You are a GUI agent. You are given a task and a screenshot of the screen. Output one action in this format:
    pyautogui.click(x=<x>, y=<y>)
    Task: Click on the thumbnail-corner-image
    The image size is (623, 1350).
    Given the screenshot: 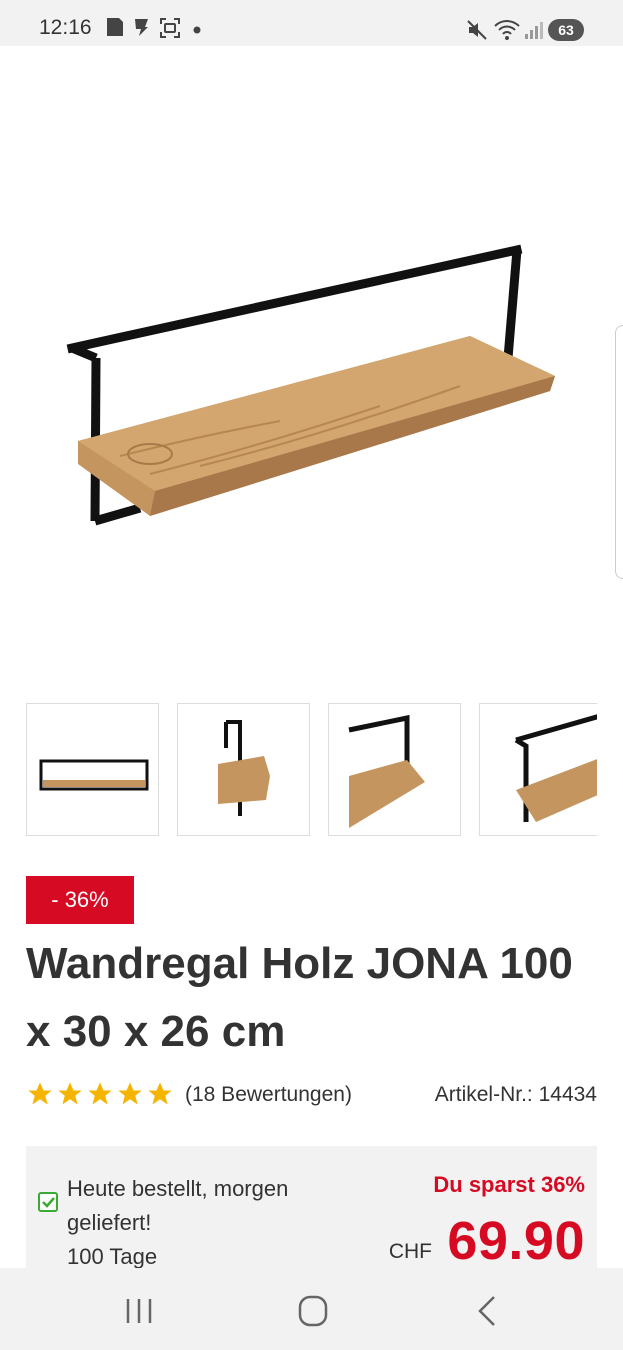 What is the action you would take?
    pyautogui.click(x=386, y=771)
    